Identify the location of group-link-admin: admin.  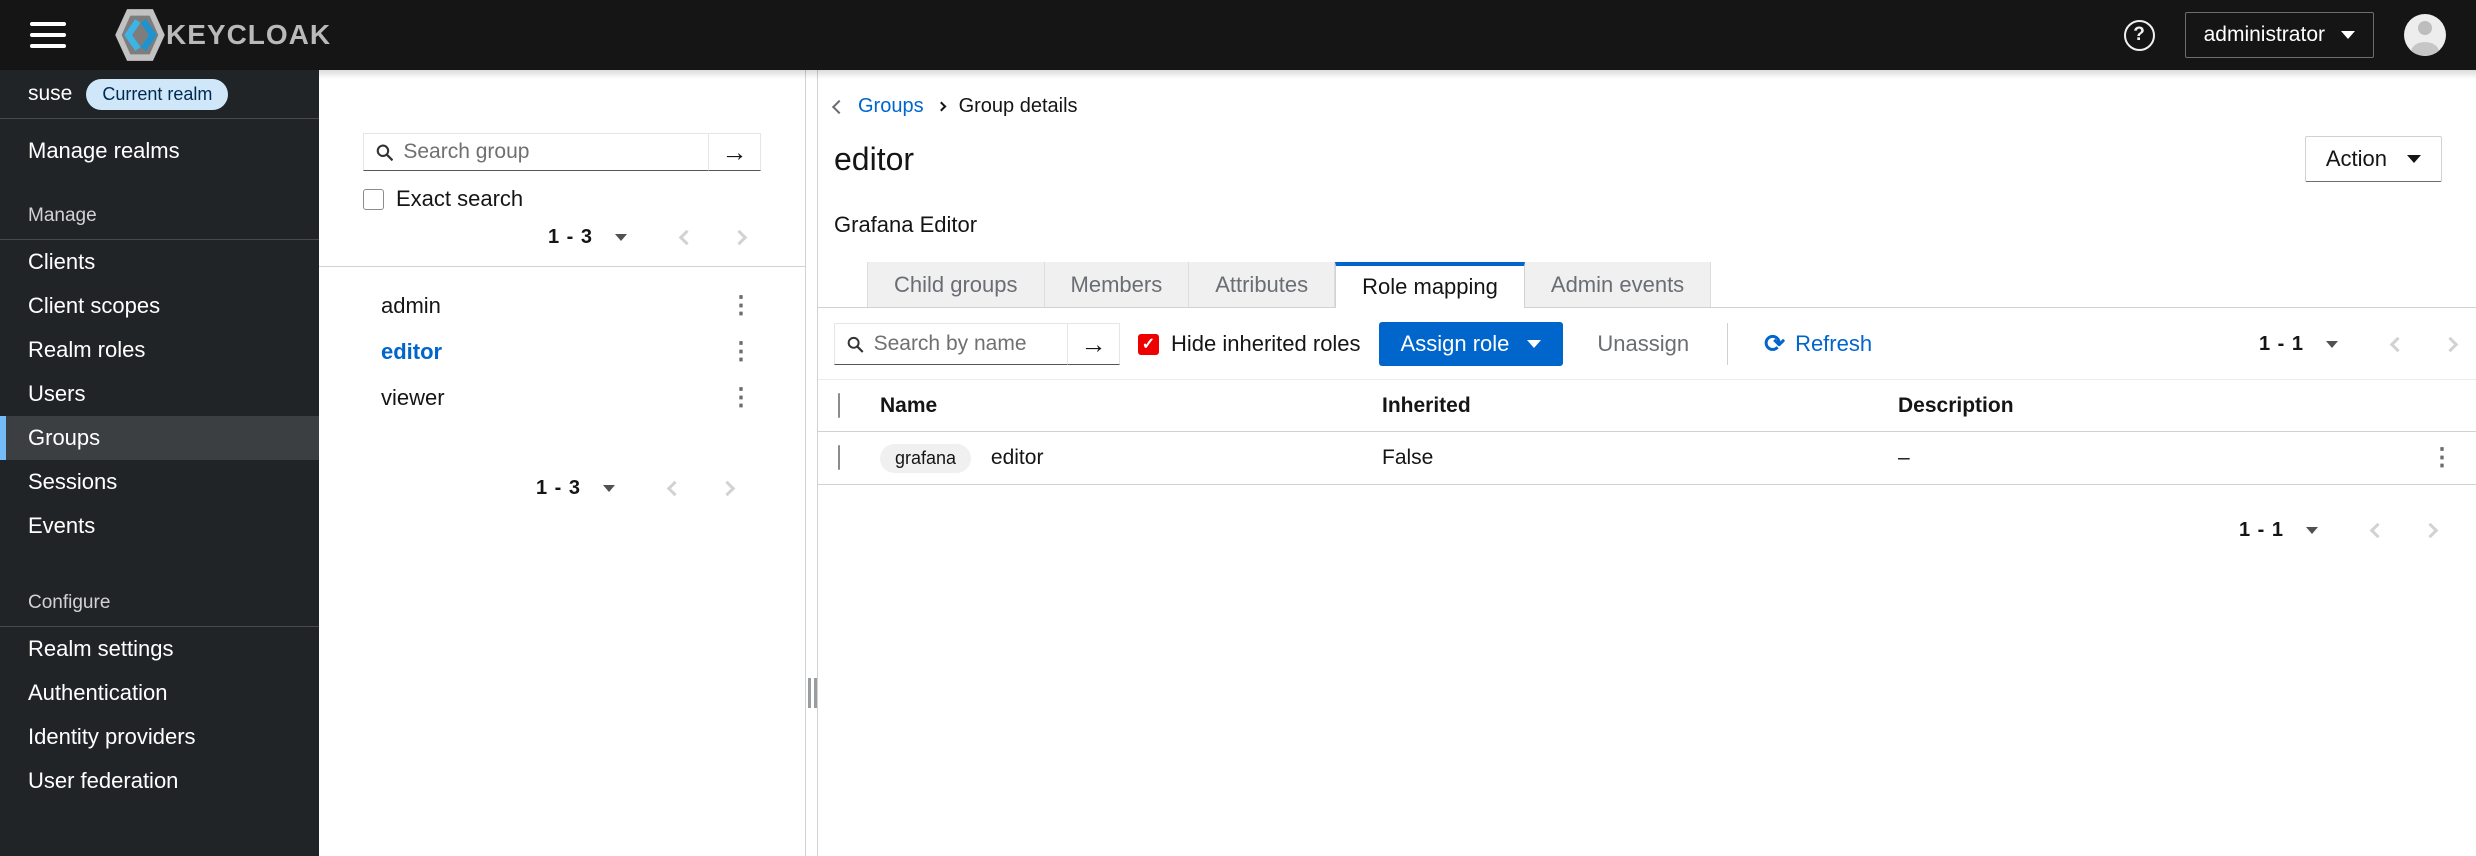
(411, 306).